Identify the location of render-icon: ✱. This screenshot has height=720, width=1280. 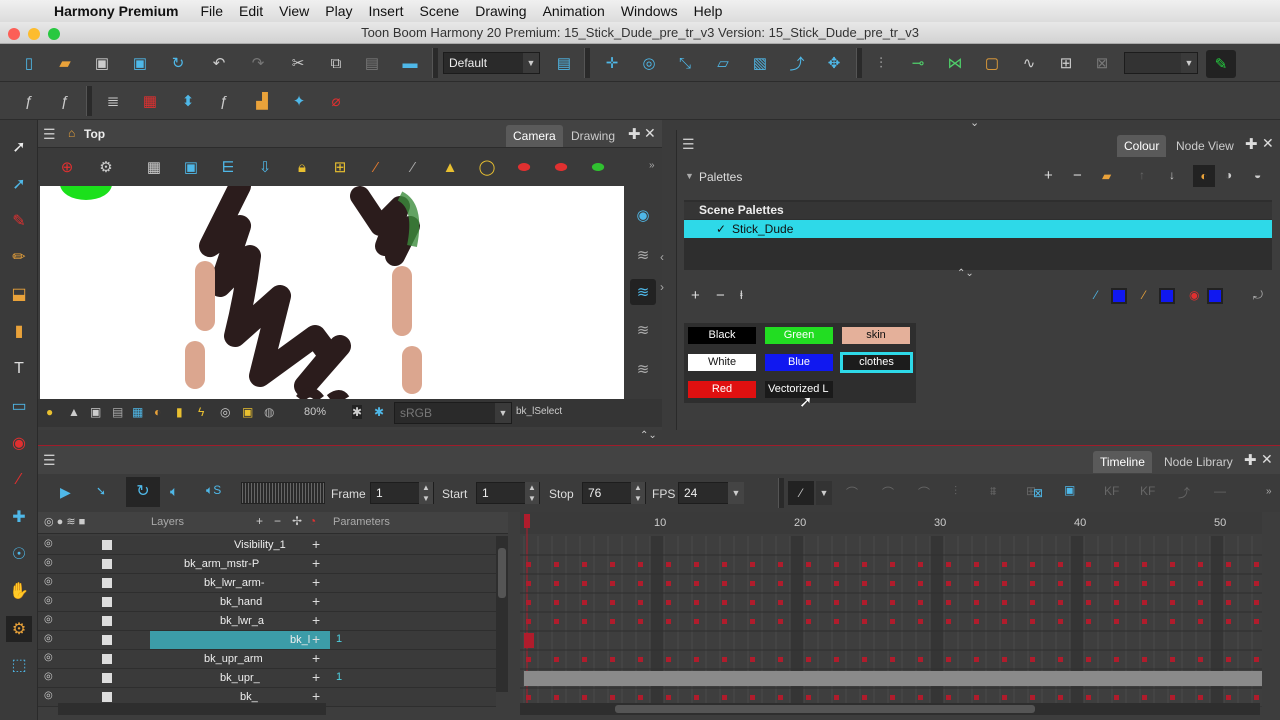
(357, 412).